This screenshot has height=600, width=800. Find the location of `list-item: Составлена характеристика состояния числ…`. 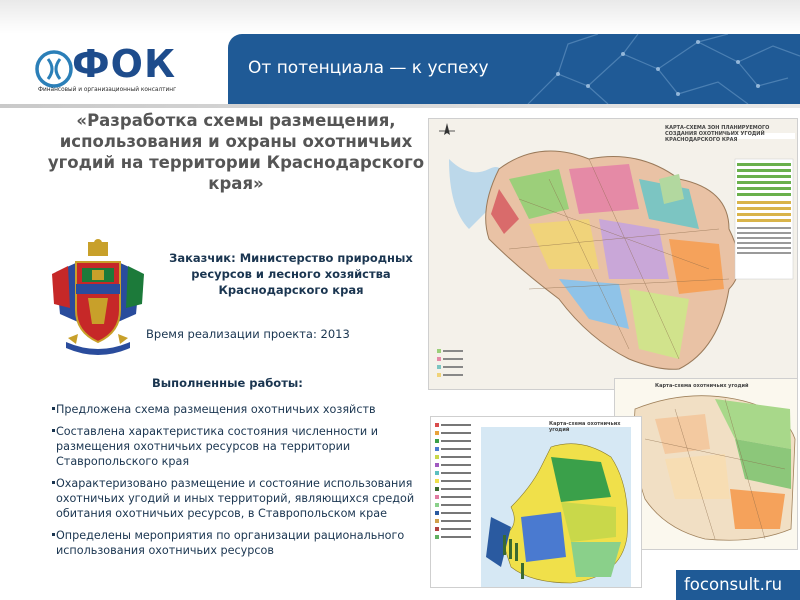

list-item: Составлена характеристика состояния числ… is located at coordinates (240, 446).